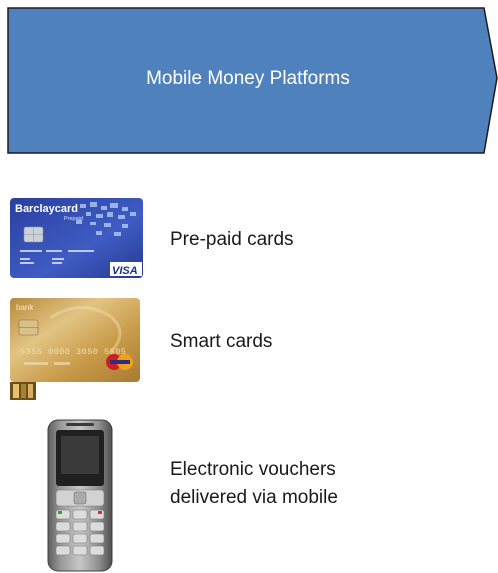 Image resolution: width=498 pixels, height=573 pixels. Describe the element at coordinates (248, 78) in the screenshot. I see `banner-title: Mobile Money Platforms` at that location.